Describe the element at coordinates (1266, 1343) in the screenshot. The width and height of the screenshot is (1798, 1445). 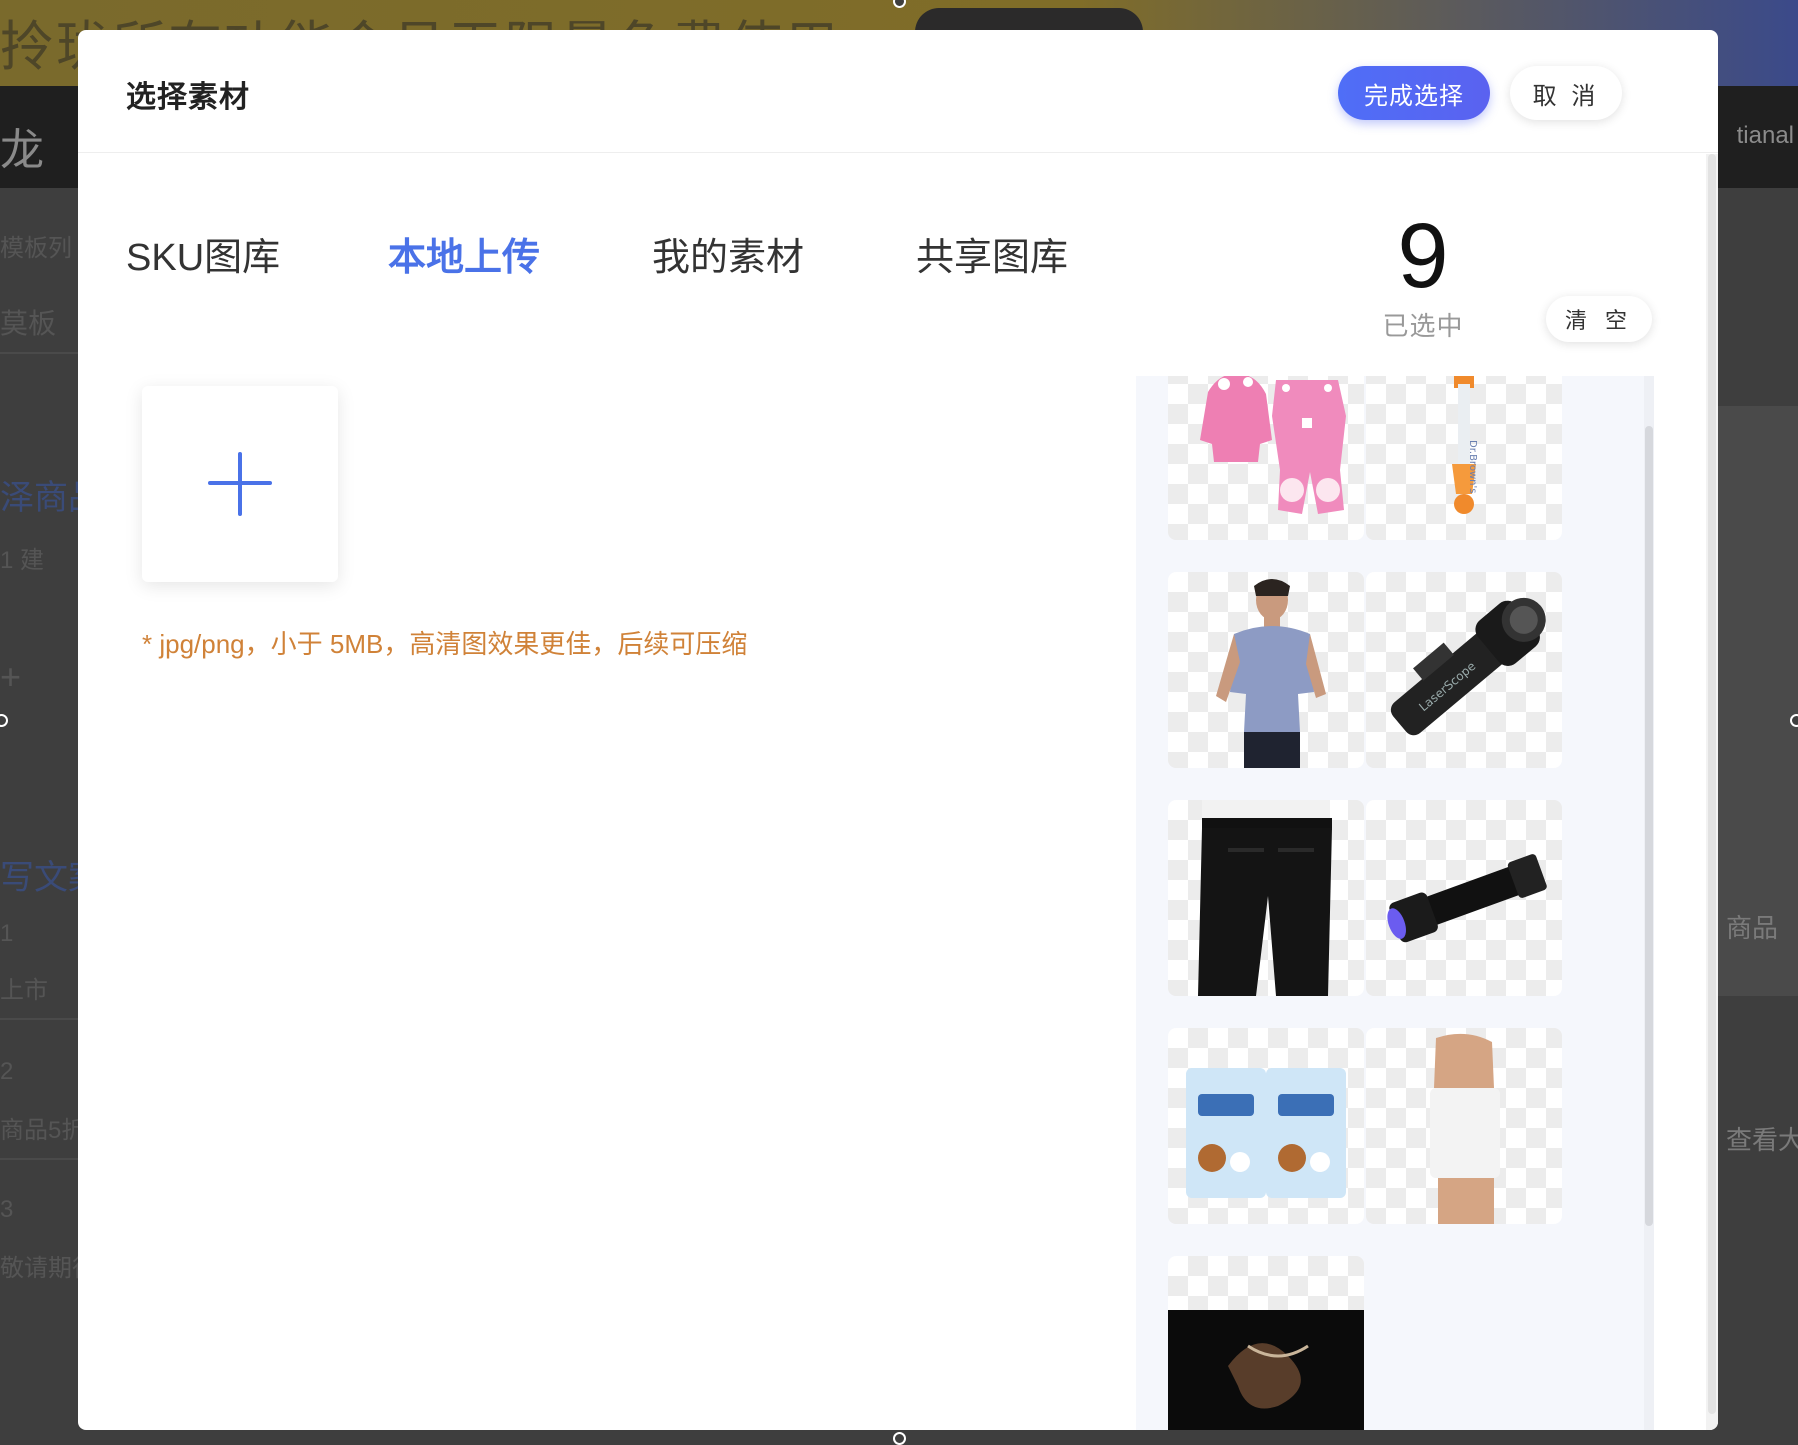
I see `selected-thumb-dark-abstract` at that location.